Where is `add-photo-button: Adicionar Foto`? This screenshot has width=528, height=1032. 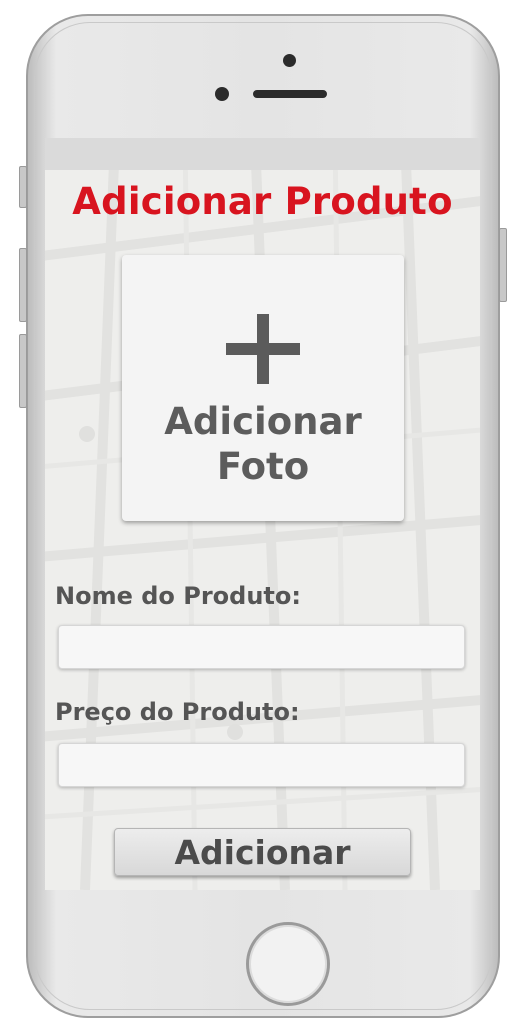 add-photo-button: Adicionar Foto is located at coordinates (263, 388).